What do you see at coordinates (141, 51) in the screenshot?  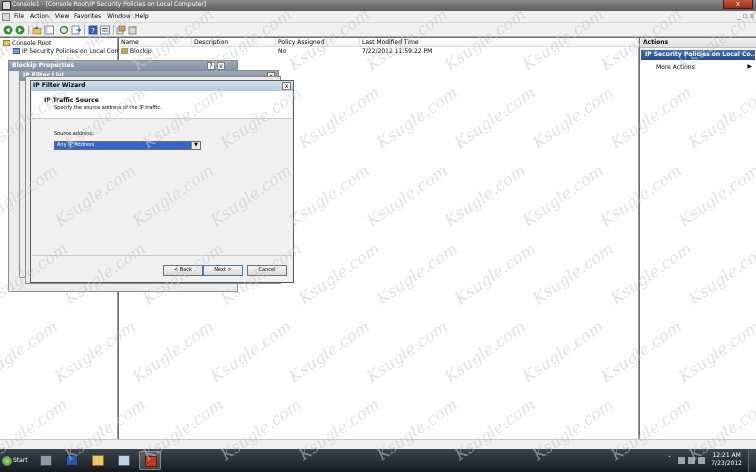 I see `row-name: Blockip` at bounding box center [141, 51].